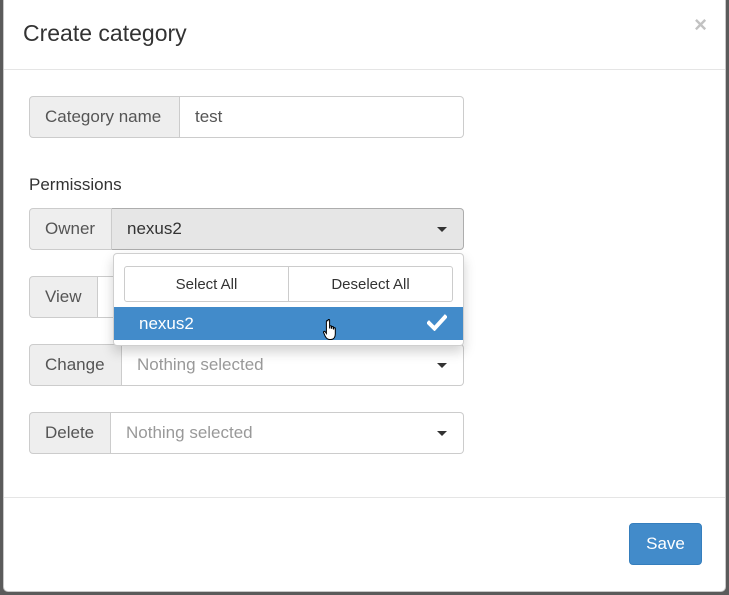  I want to click on close-icon: ×, so click(700, 25).